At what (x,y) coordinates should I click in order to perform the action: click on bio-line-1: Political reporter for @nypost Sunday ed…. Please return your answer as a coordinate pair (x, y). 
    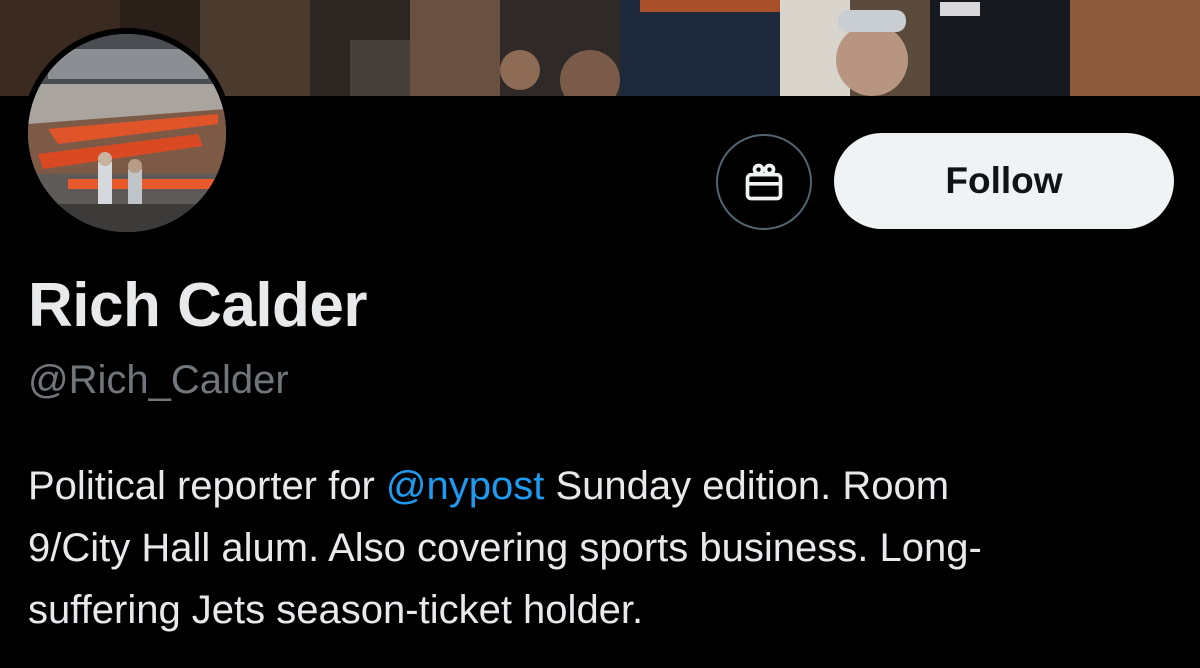
    Looking at the image, I should click on (603, 486).